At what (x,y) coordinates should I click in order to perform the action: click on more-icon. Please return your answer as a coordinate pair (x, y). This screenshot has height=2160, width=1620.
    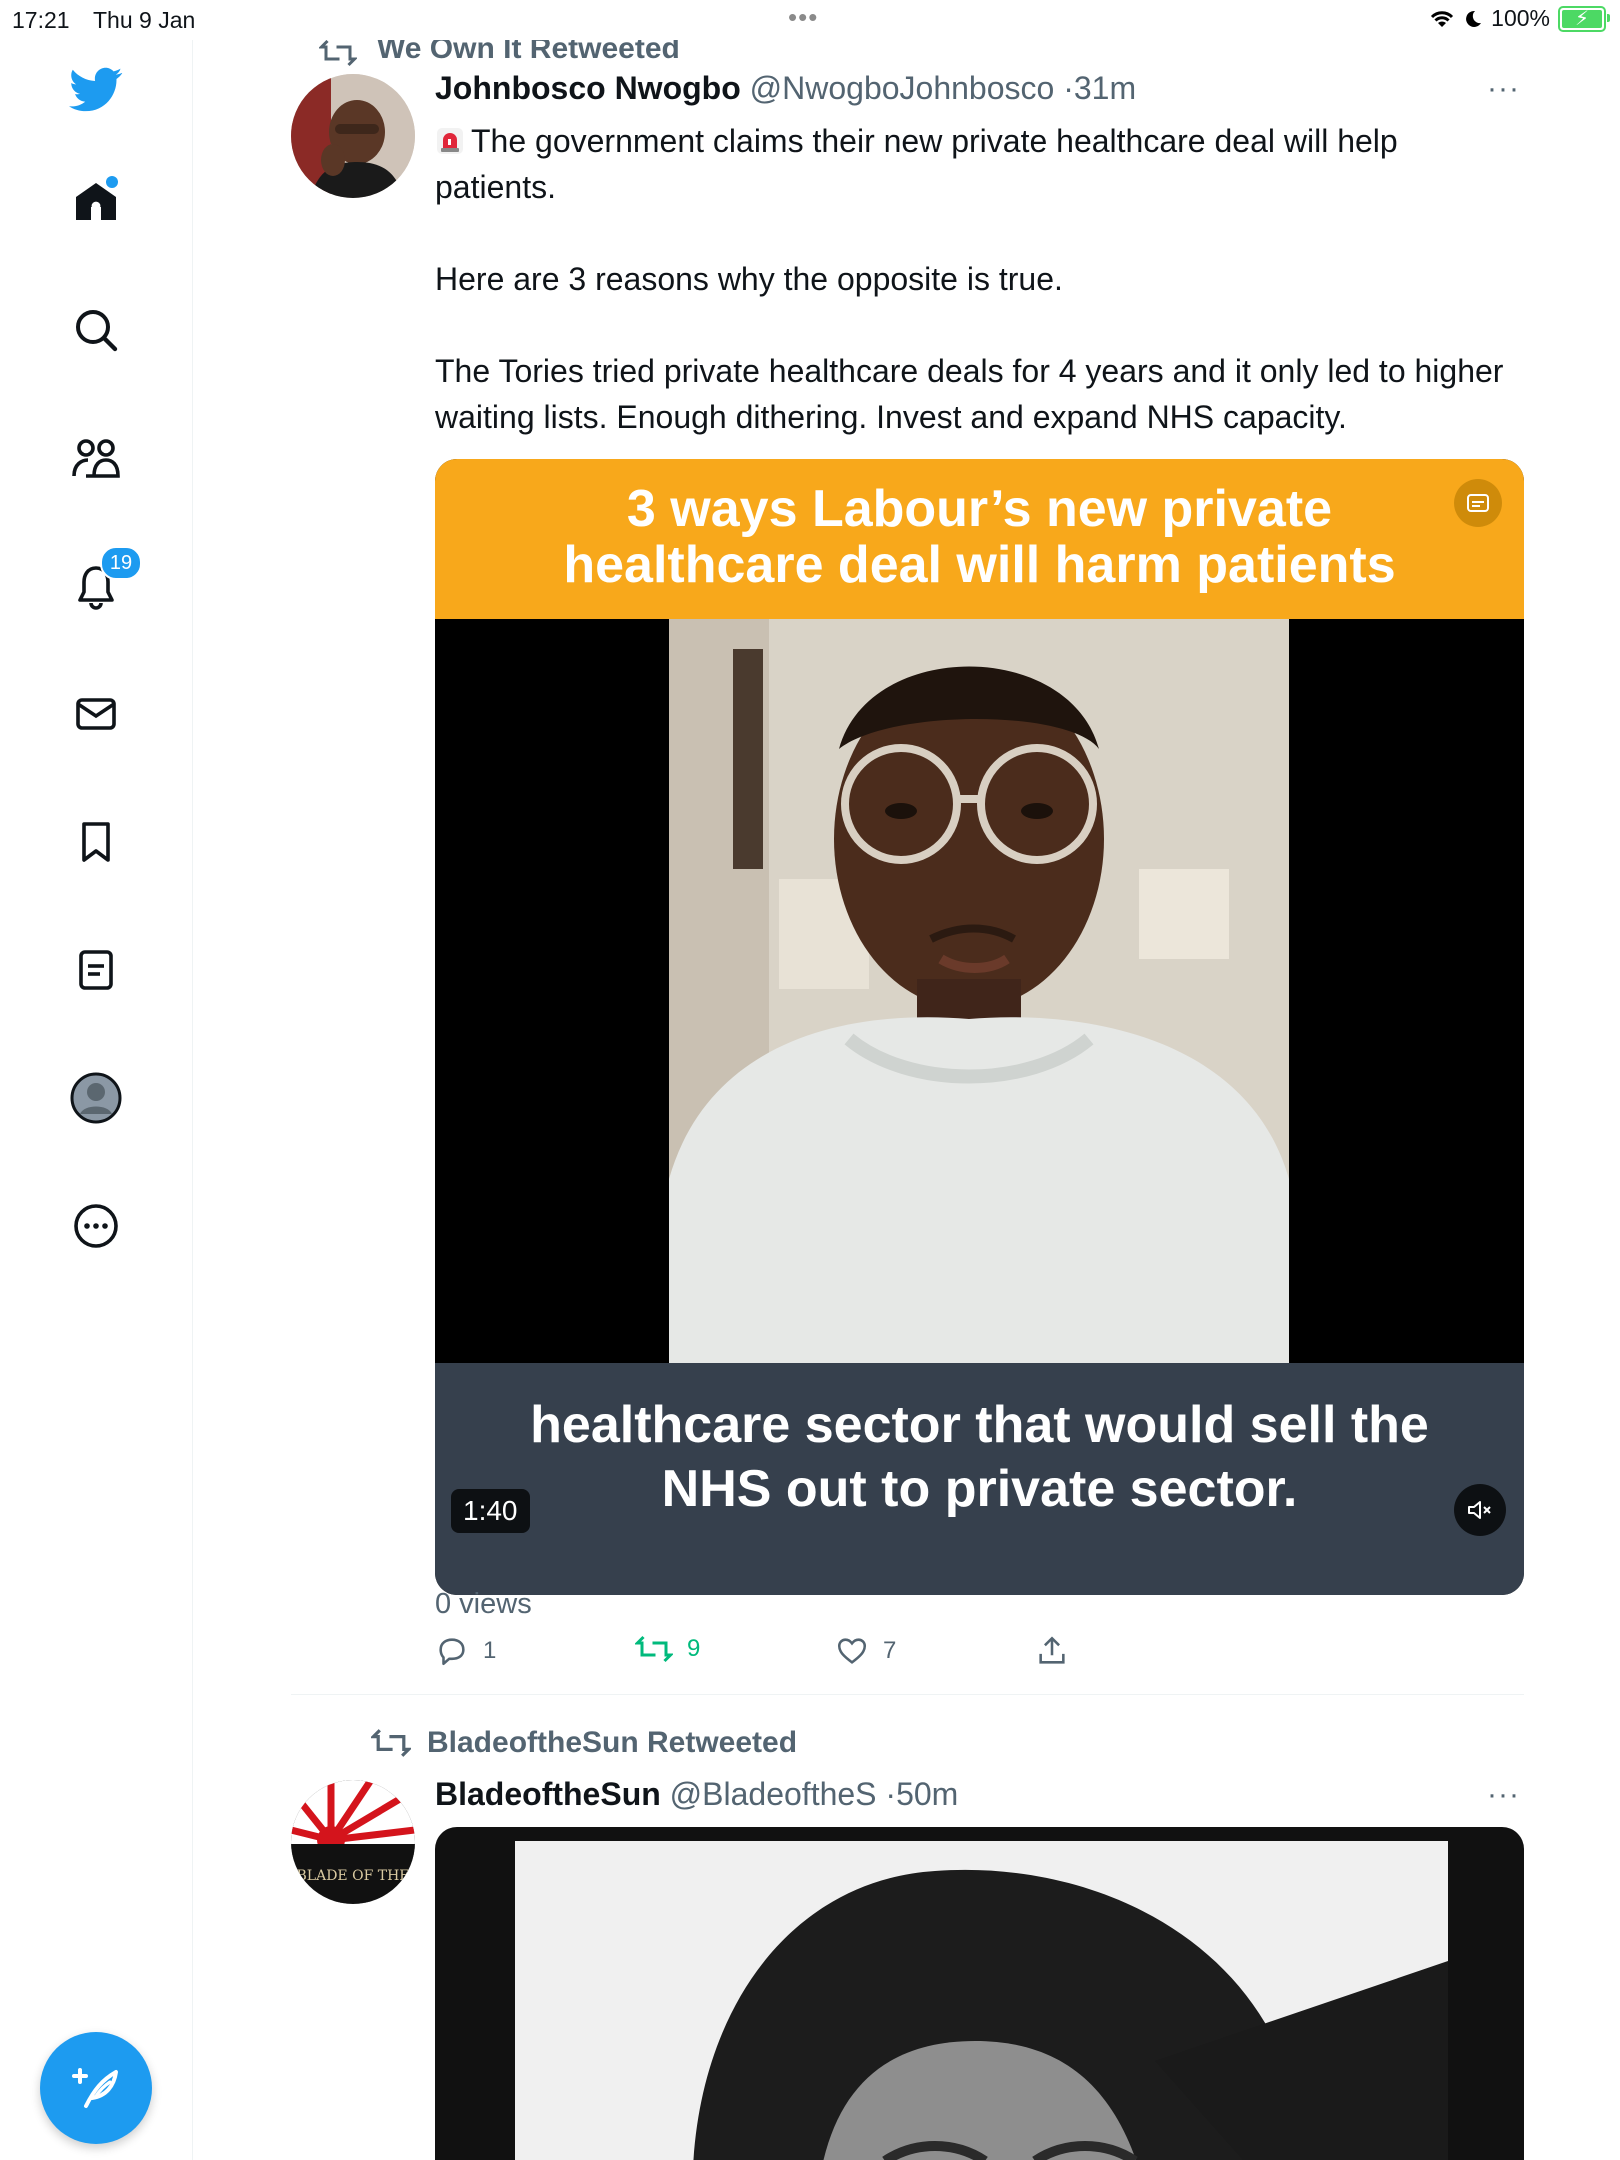
    Looking at the image, I should click on (96, 1226).